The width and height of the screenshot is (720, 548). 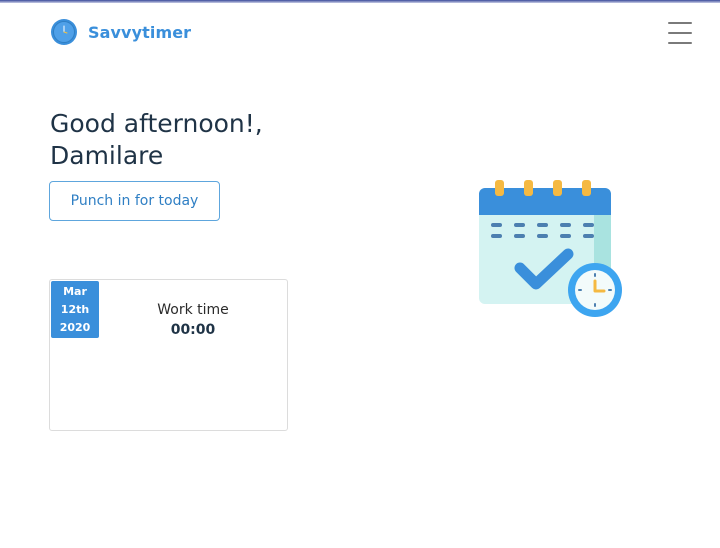 I want to click on greeting-heading: Good afternoon!, Damilare, so click(x=210, y=140).